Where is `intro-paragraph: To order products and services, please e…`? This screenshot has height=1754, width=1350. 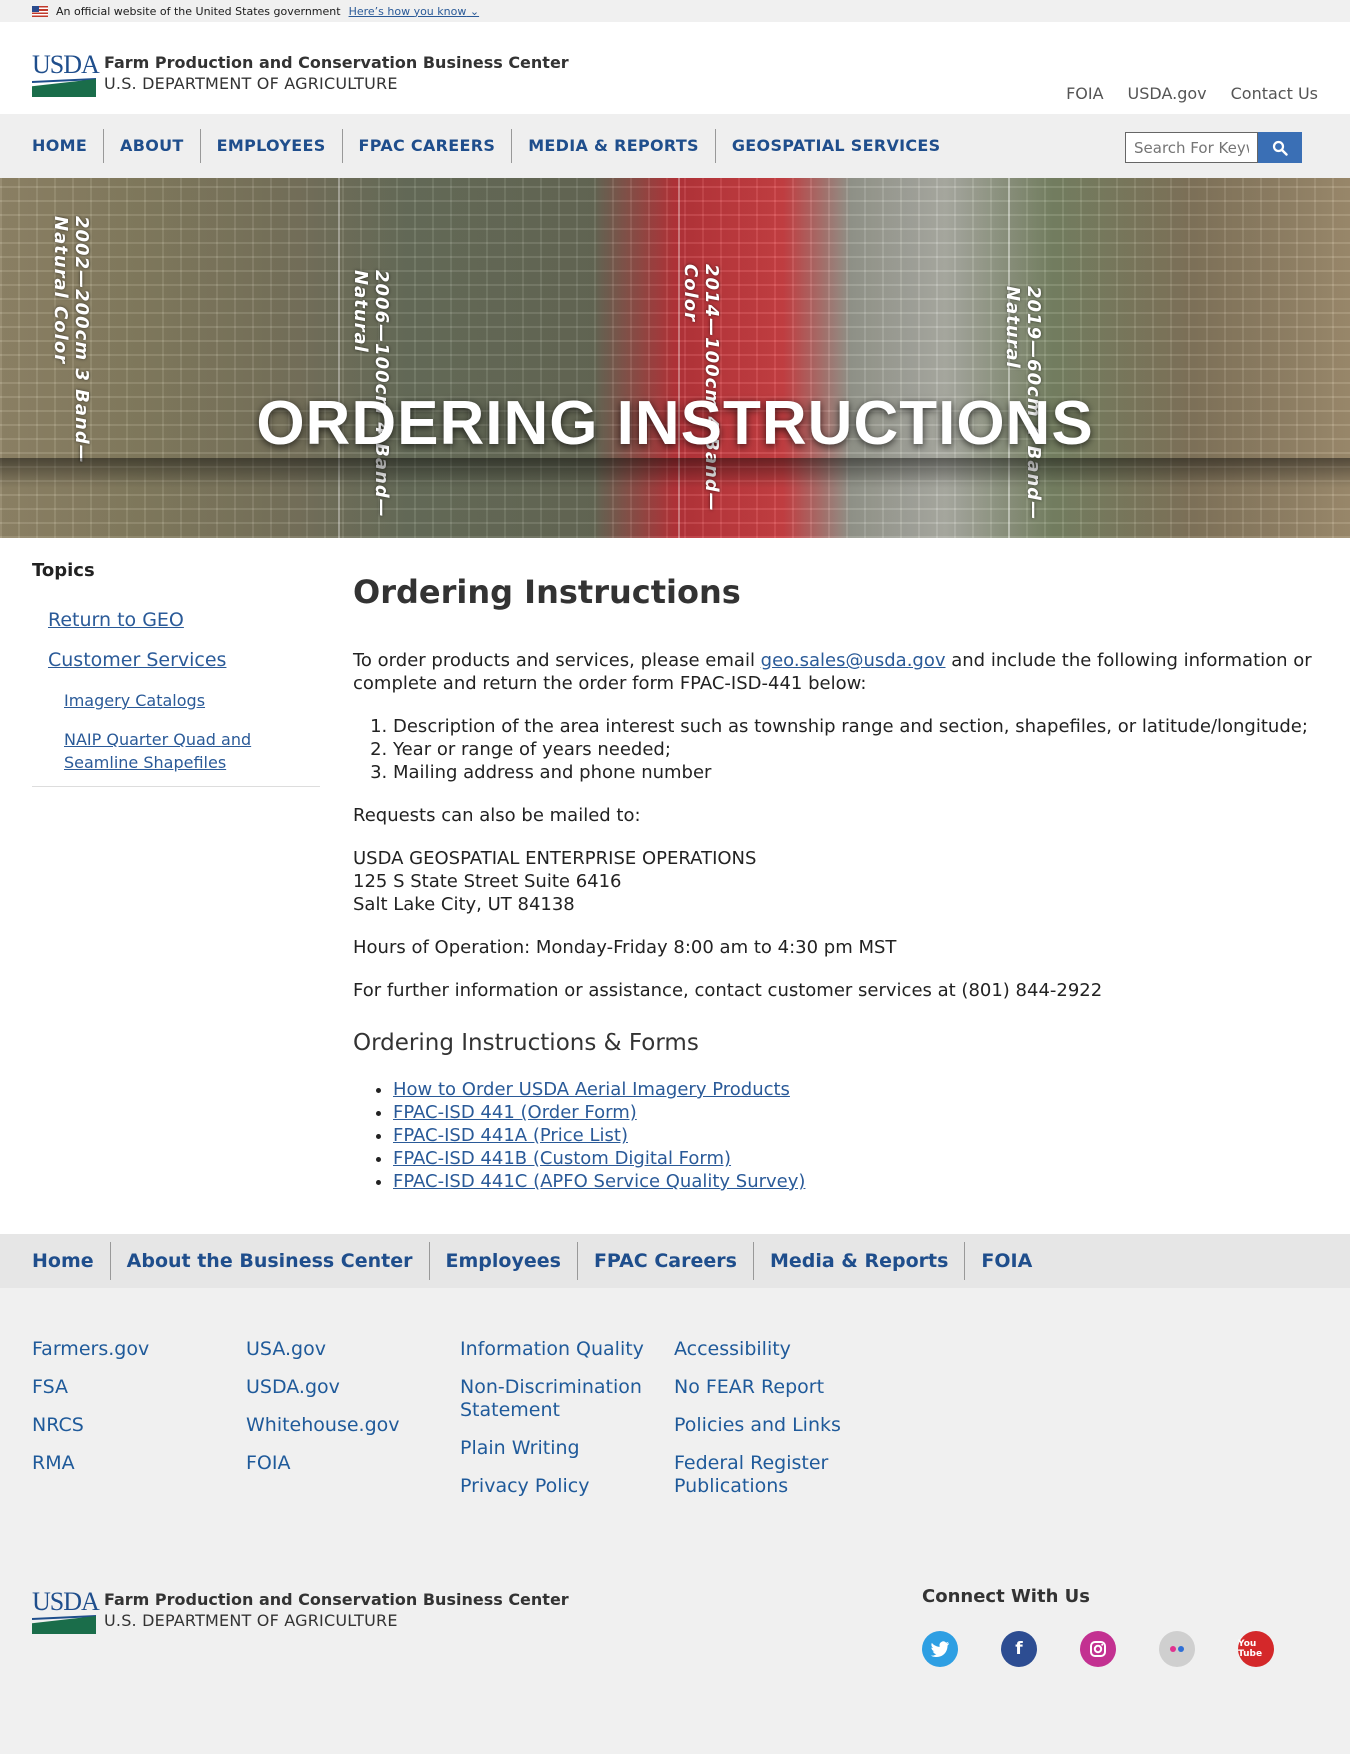 intro-paragraph: To order products and services, please e… is located at coordinates (832, 672).